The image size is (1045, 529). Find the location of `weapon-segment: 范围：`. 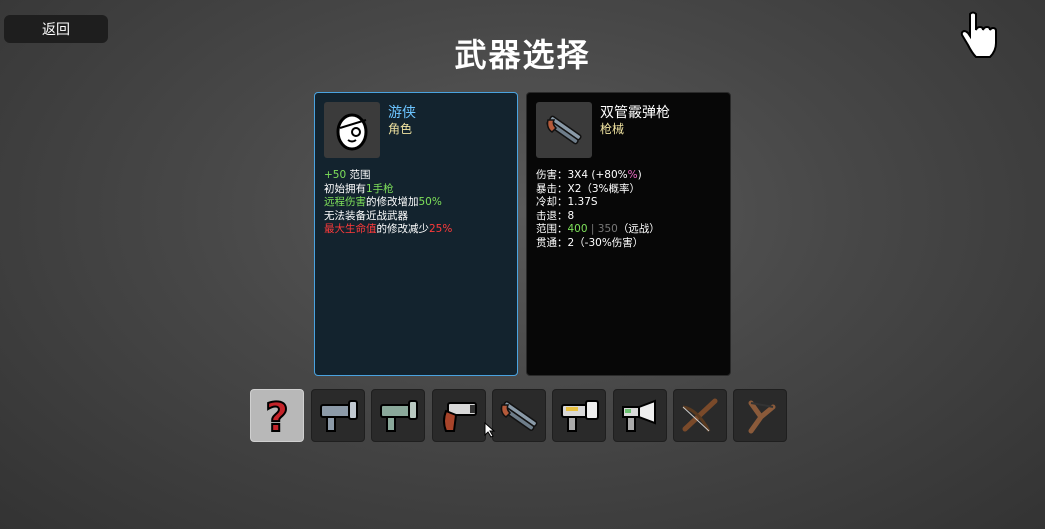

weapon-segment: 范围： is located at coordinates (552, 229).